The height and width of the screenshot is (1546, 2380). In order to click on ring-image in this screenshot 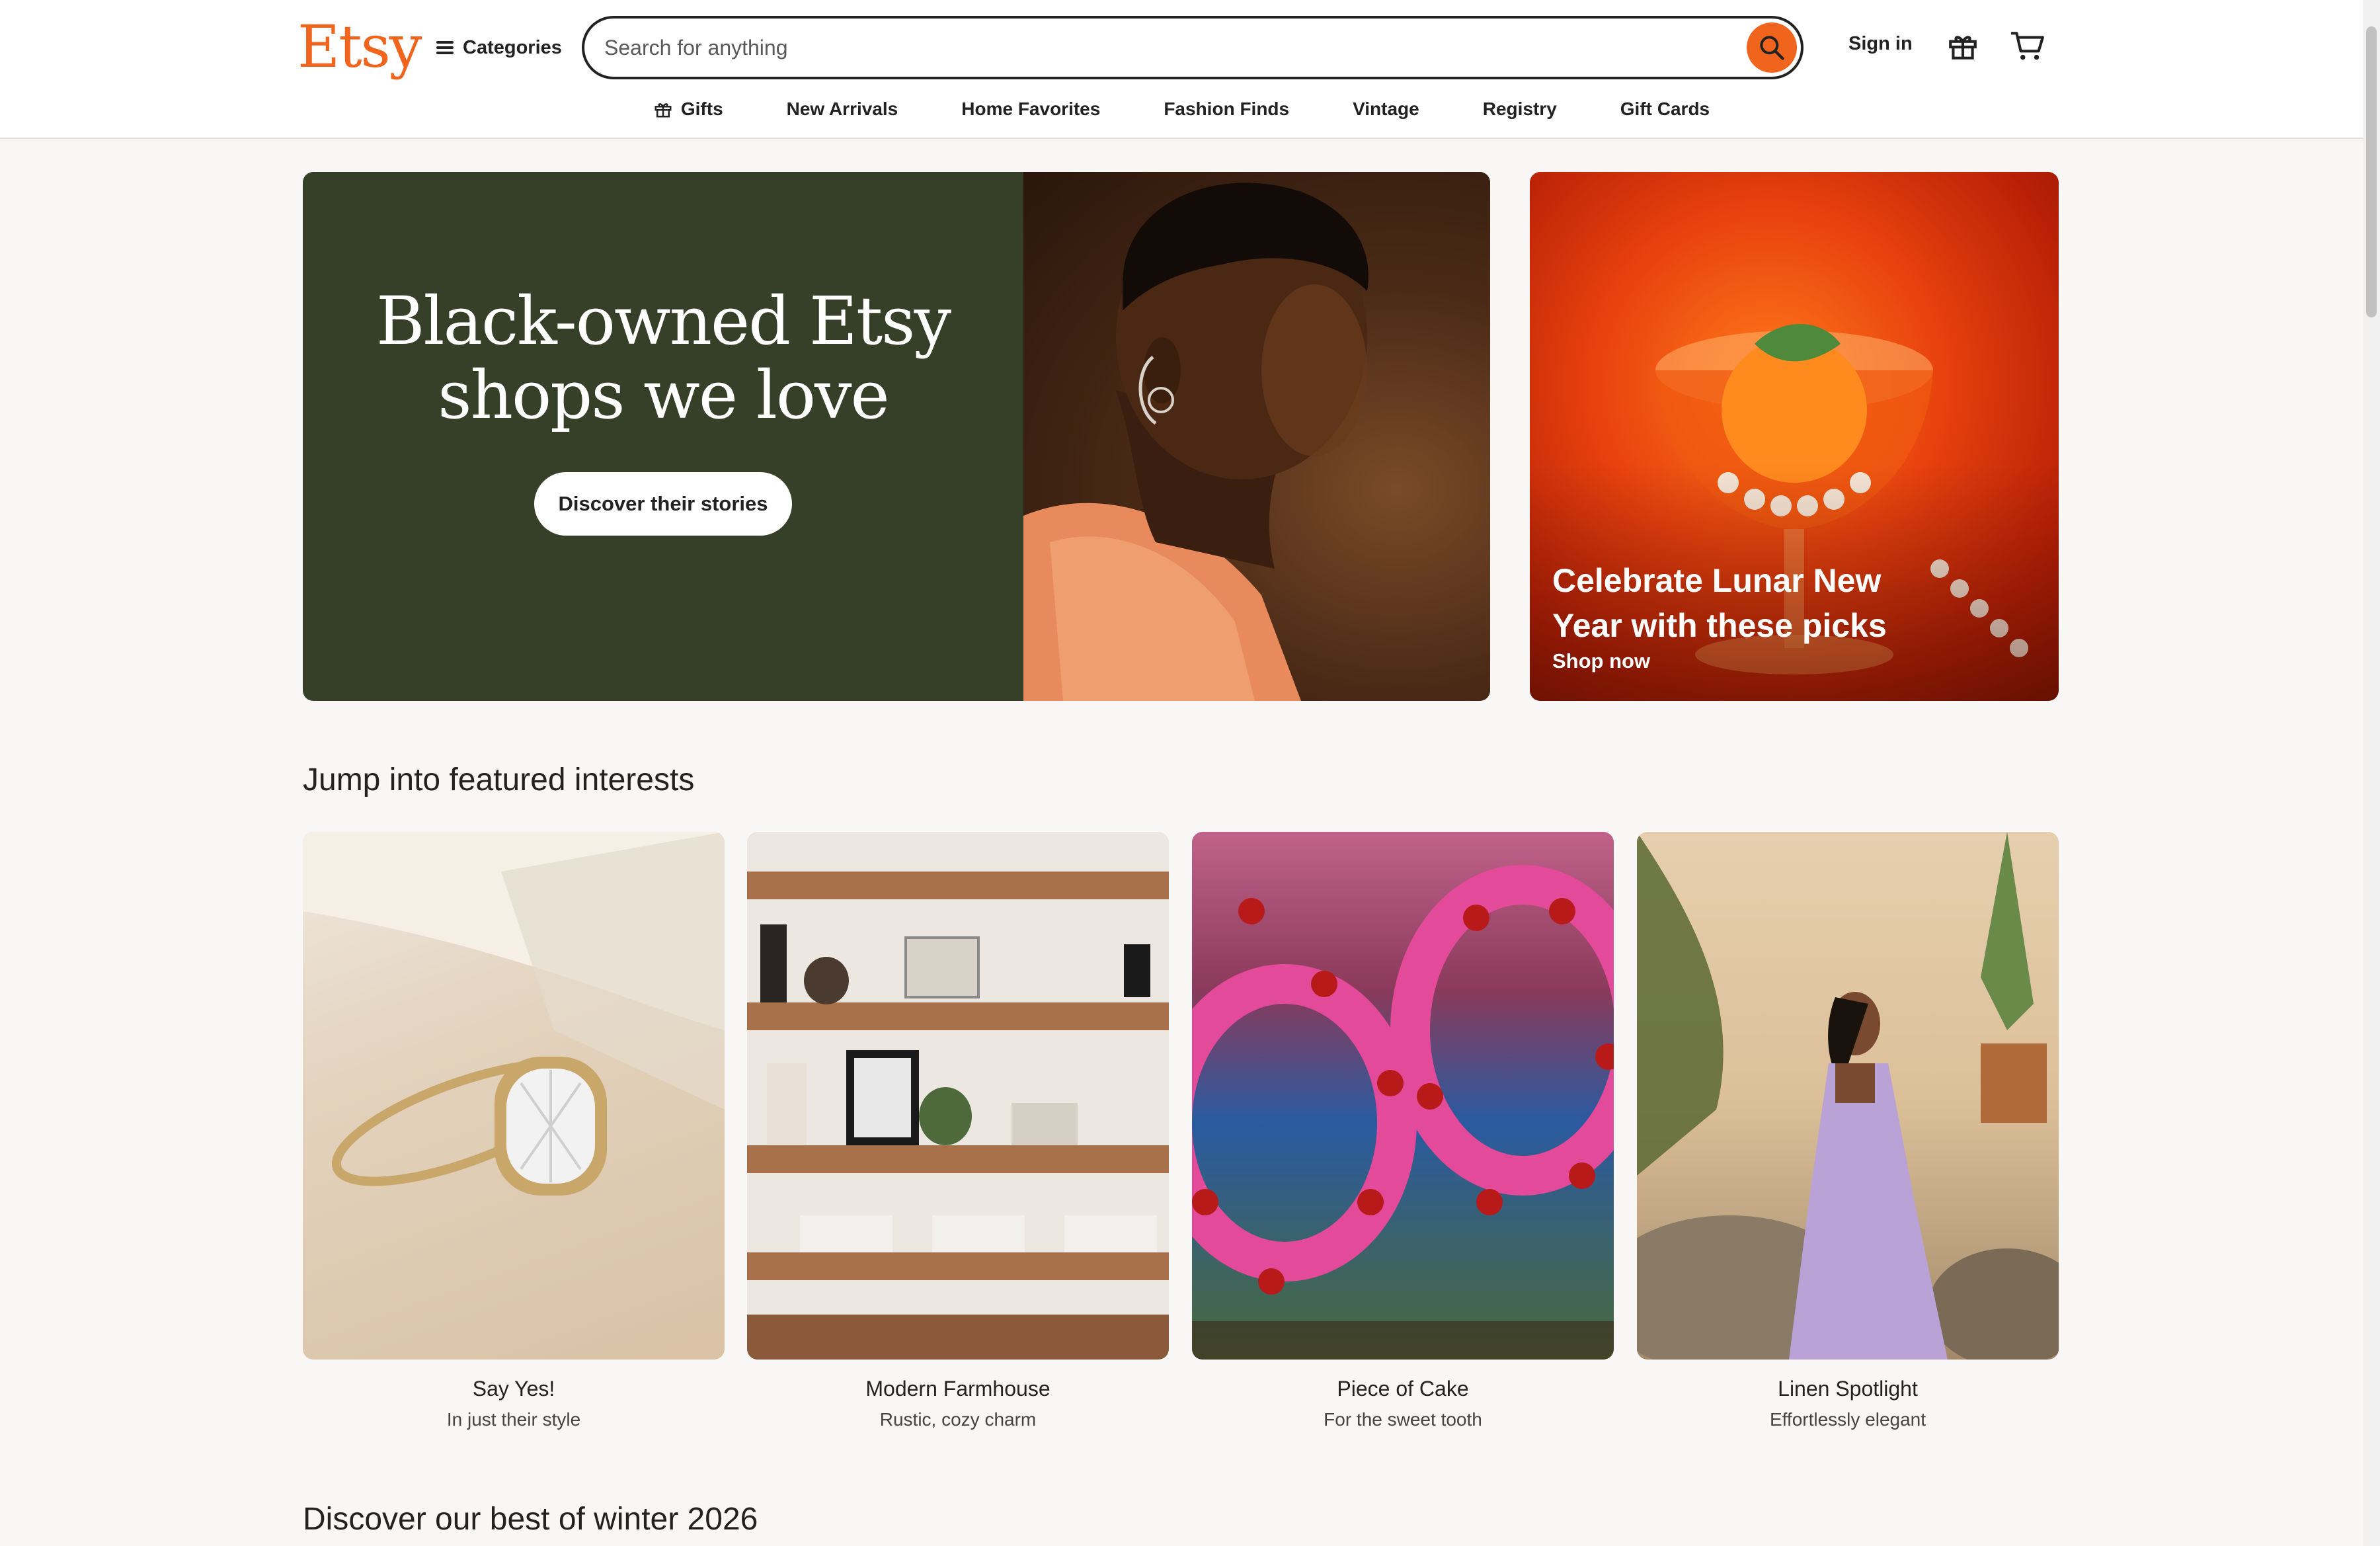, I will do `click(514, 1096)`.